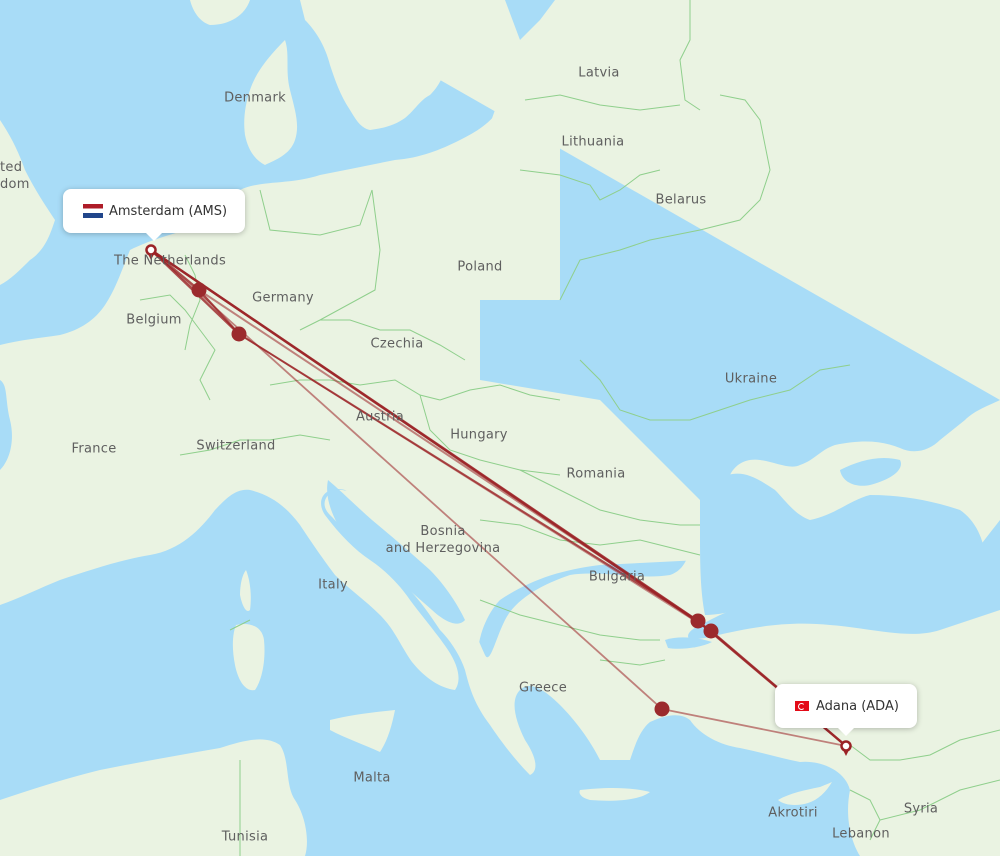 The height and width of the screenshot is (856, 1000). What do you see at coordinates (596, 474) in the screenshot?
I see `country-label-romania: Romania` at bounding box center [596, 474].